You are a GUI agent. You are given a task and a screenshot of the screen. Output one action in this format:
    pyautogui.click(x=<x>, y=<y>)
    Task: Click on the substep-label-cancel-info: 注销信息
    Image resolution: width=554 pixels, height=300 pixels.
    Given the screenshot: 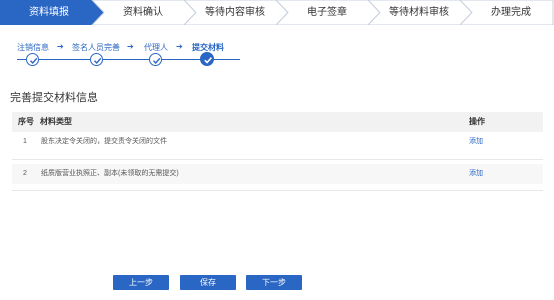 What is the action you would take?
    pyautogui.click(x=33, y=47)
    